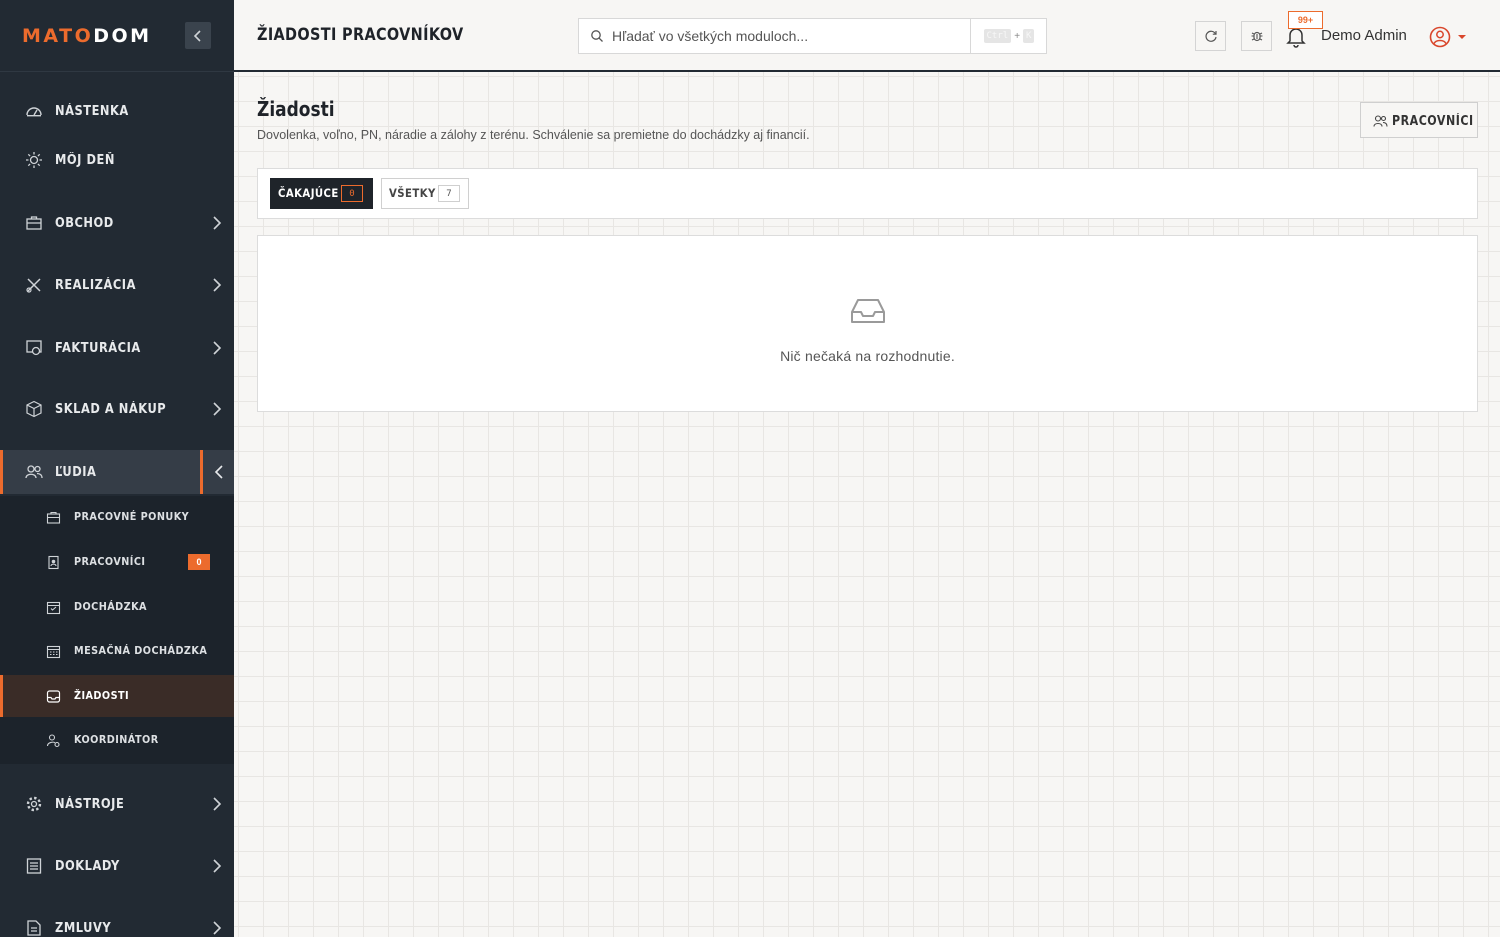 The height and width of the screenshot is (937, 1500). What do you see at coordinates (1440, 37) in the screenshot?
I see `user-avatar-icon` at bounding box center [1440, 37].